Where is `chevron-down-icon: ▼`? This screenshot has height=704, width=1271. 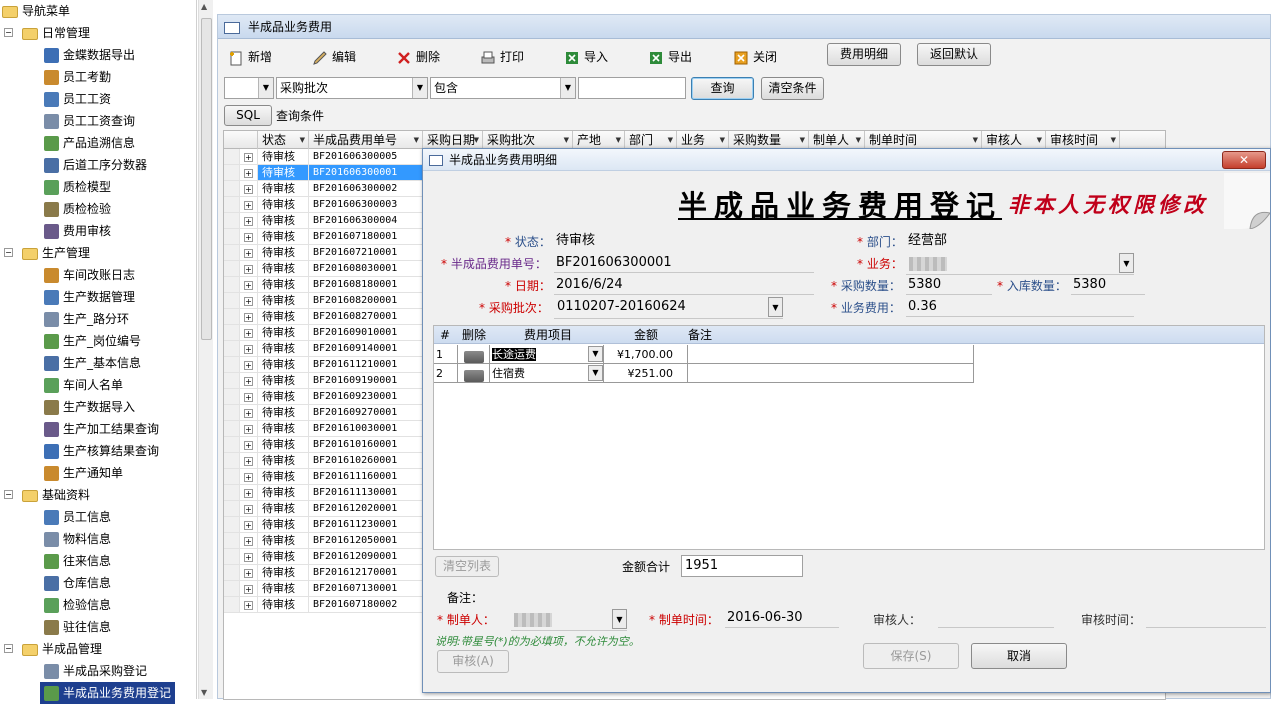 chevron-down-icon: ▼ is located at coordinates (595, 354).